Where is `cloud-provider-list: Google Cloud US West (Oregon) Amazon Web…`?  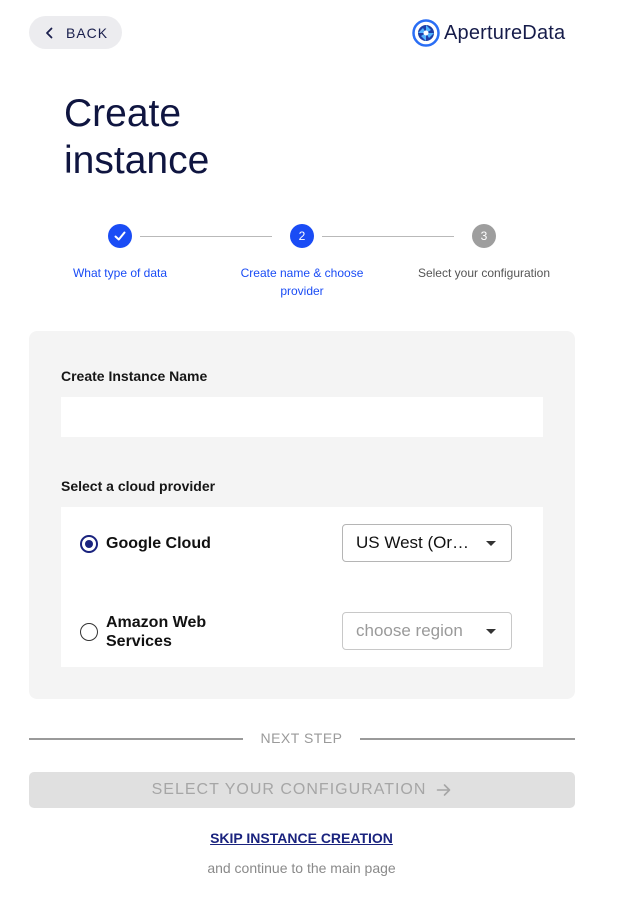
cloud-provider-list: Google Cloud US West (Oregon) Amazon Web… is located at coordinates (302, 587).